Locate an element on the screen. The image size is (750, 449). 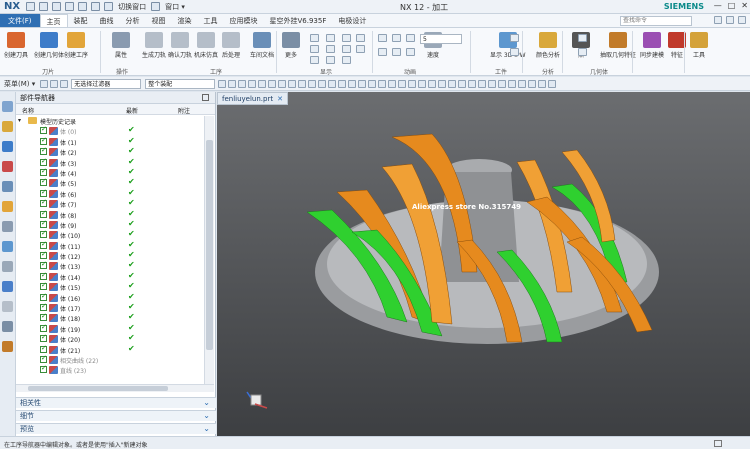
properties-button: 属性 is located at coordinates (121, 45).